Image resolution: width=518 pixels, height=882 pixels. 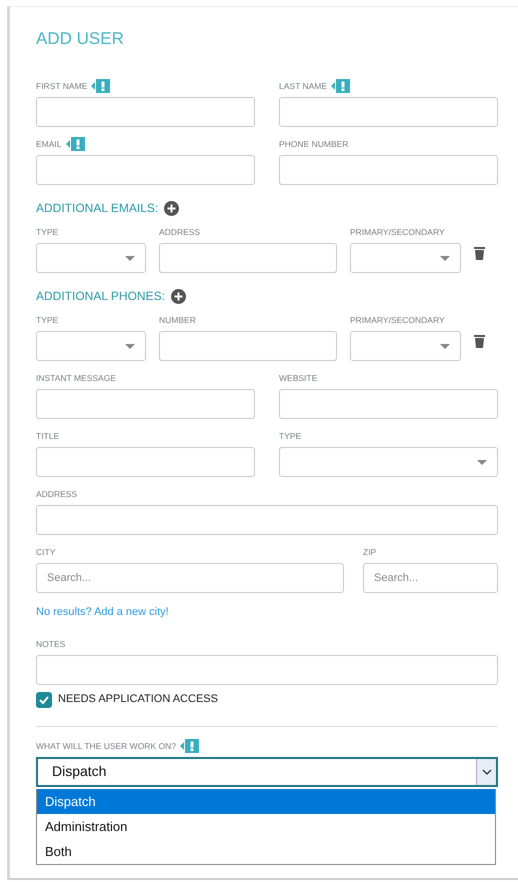 What do you see at coordinates (266, 851) in the screenshot?
I see `dropdown-option: Both` at bounding box center [266, 851].